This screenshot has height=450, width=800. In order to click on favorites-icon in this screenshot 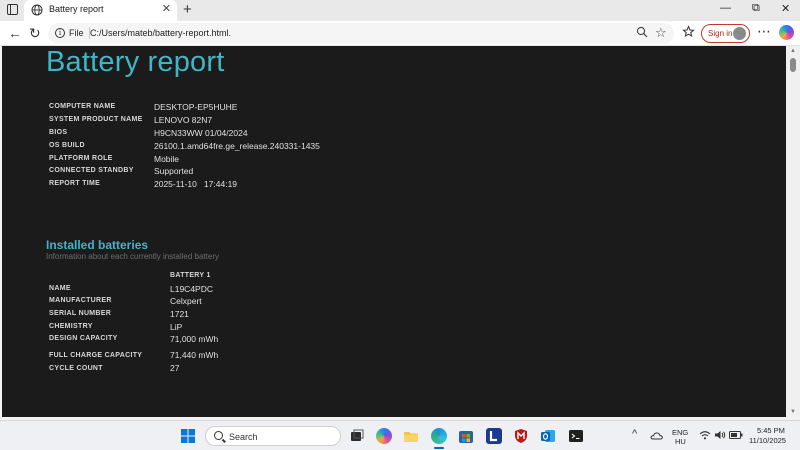, I will do `click(688, 31)`.